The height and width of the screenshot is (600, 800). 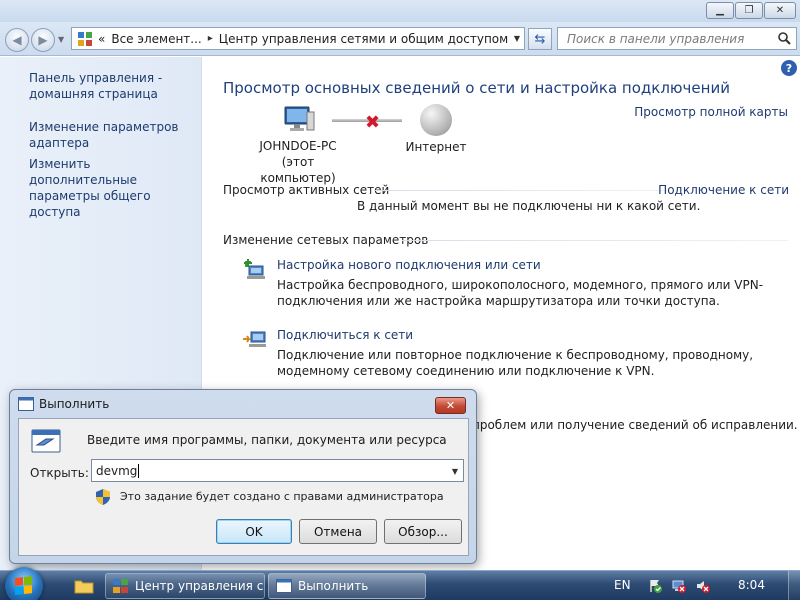 What do you see at coordinates (243, 404) in the screenshot?
I see `run-dialog-titlebar: Выполнить` at bounding box center [243, 404].